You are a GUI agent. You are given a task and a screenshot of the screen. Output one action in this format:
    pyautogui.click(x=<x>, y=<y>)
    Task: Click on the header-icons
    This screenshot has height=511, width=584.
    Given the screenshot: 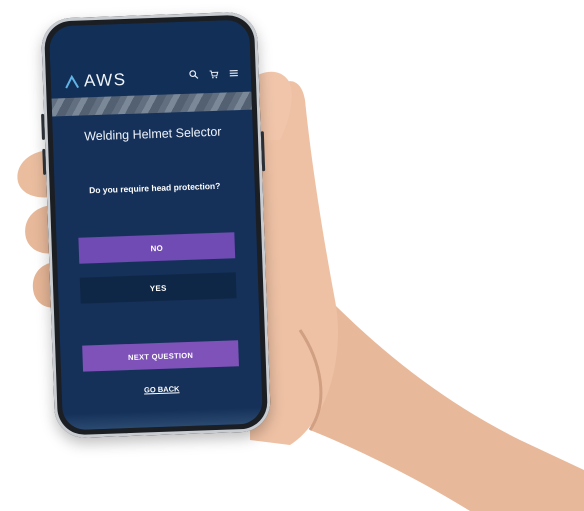 What is the action you would take?
    pyautogui.click(x=214, y=74)
    